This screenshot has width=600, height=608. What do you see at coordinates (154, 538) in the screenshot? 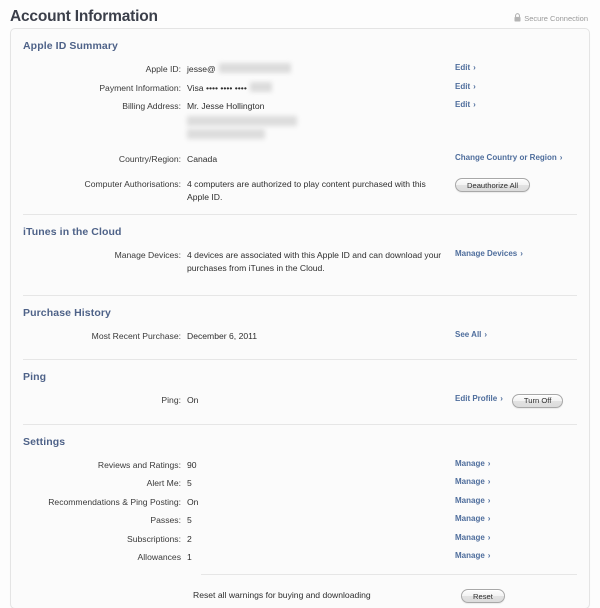
I see `row-label-subscriptions: Subscriptions:` at bounding box center [154, 538].